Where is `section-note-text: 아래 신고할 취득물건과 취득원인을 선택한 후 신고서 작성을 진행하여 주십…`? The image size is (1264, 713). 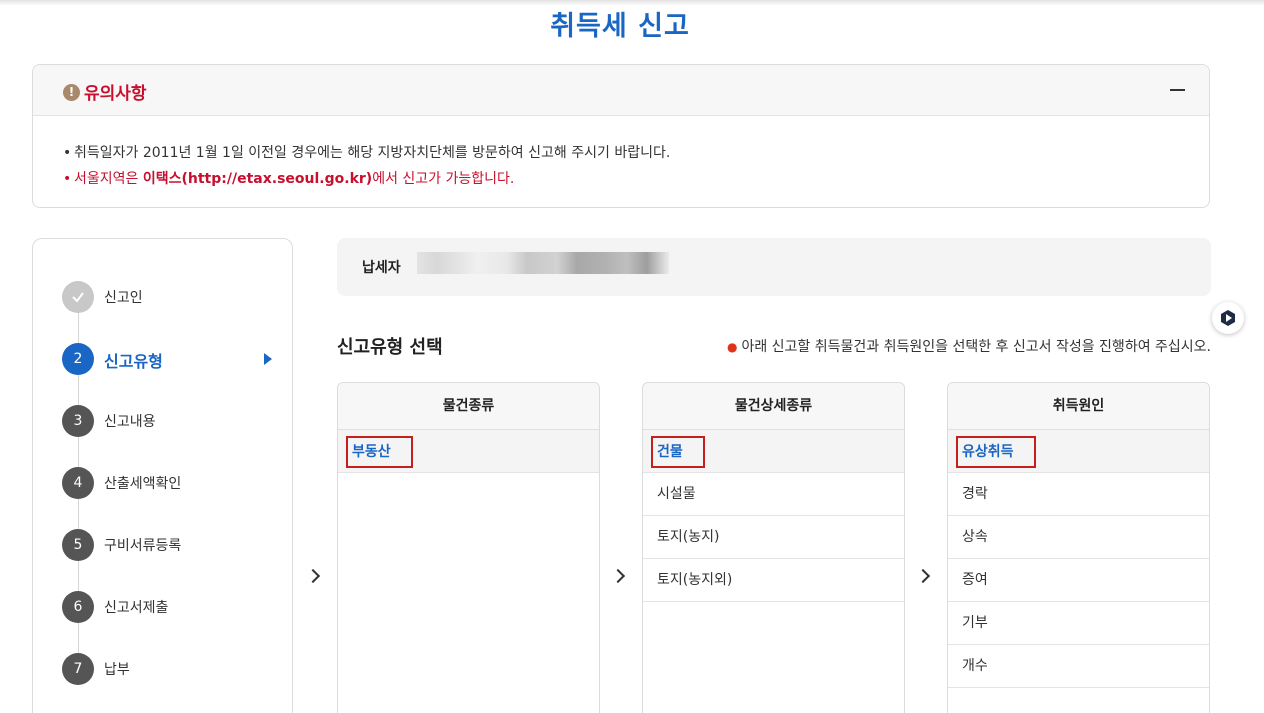
section-note-text: 아래 신고할 취득물건과 취득원인을 선택한 후 신고서 작성을 진행하여 주십… is located at coordinates (976, 347).